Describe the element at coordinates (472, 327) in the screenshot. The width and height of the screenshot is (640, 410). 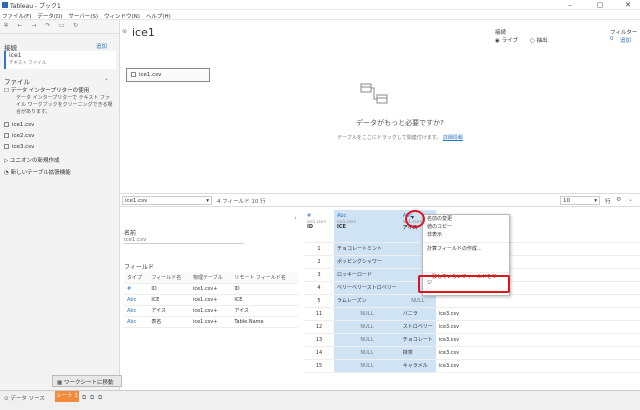
I see `table-row: 12 NULL ストロベリー ice3.csv` at that location.